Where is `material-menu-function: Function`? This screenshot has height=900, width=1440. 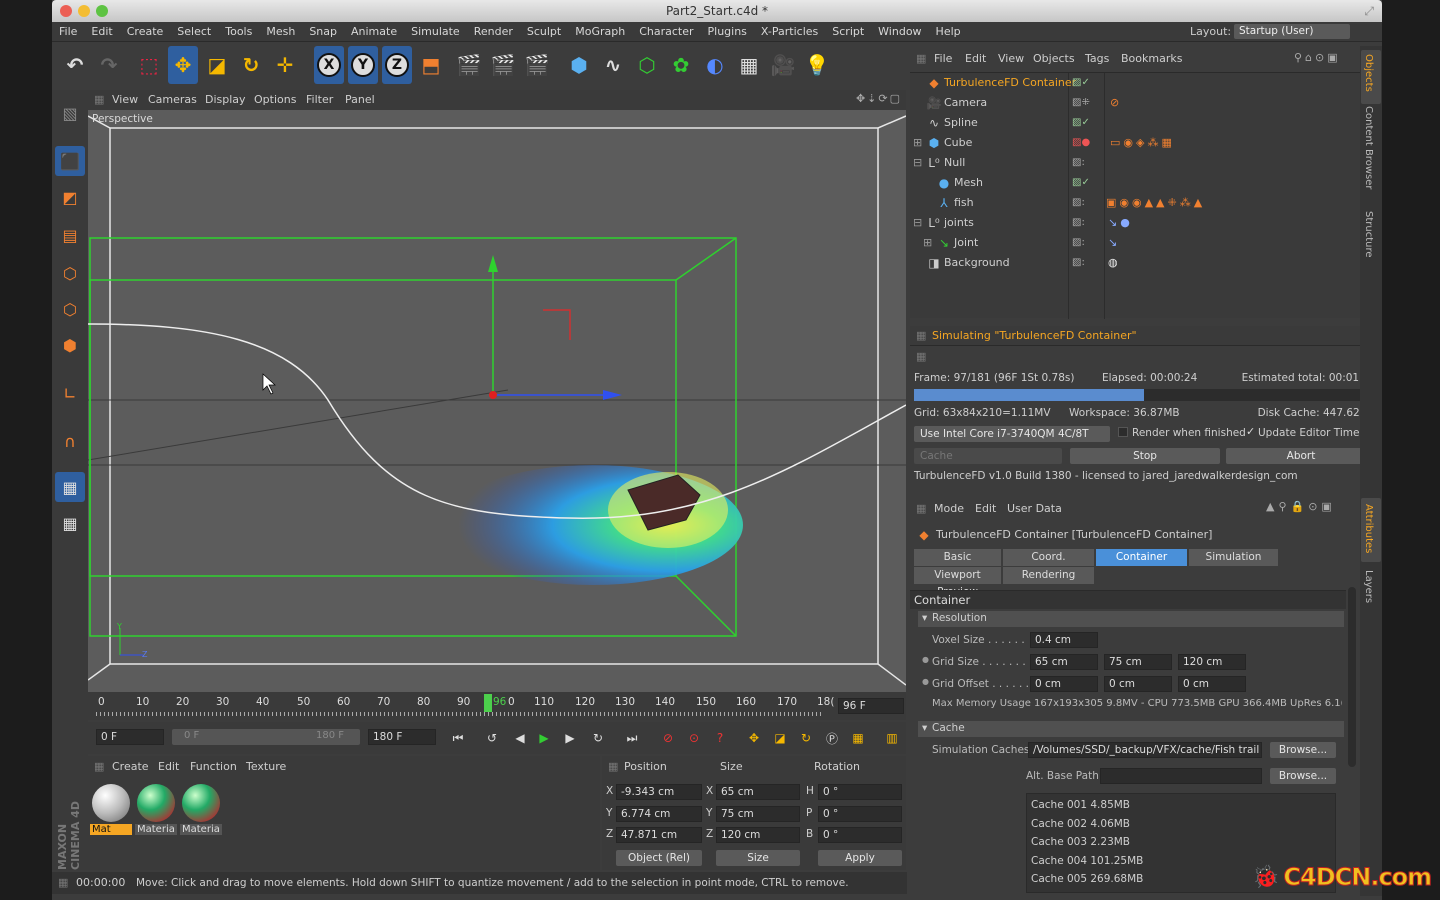 material-menu-function: Function is located at coordinates (213, 766).